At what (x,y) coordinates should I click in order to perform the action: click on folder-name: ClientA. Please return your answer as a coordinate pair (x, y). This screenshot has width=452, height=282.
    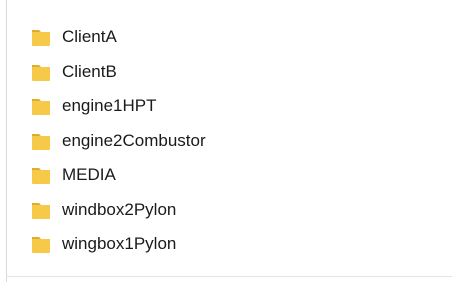
    Looking at the image, I should click on (89, 37).